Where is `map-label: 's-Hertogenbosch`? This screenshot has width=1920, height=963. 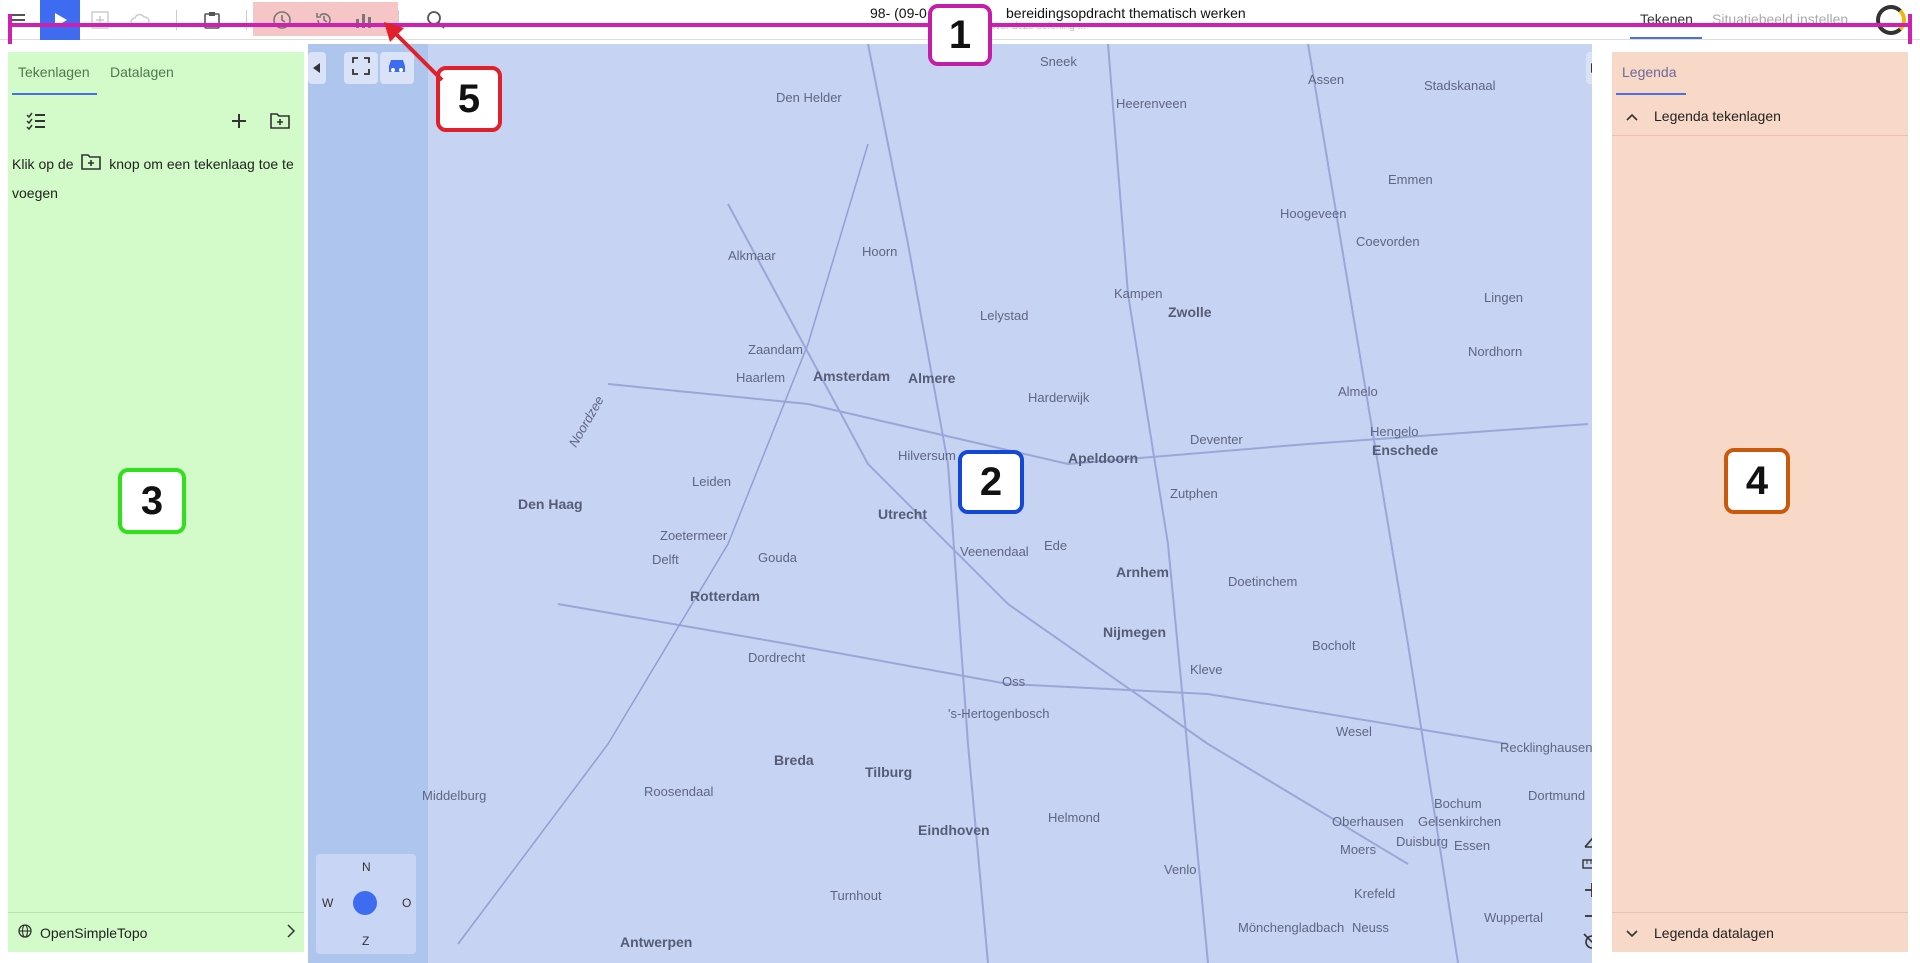
map-label: 's-Hertogenbosch is located at coordinates (999, 713).